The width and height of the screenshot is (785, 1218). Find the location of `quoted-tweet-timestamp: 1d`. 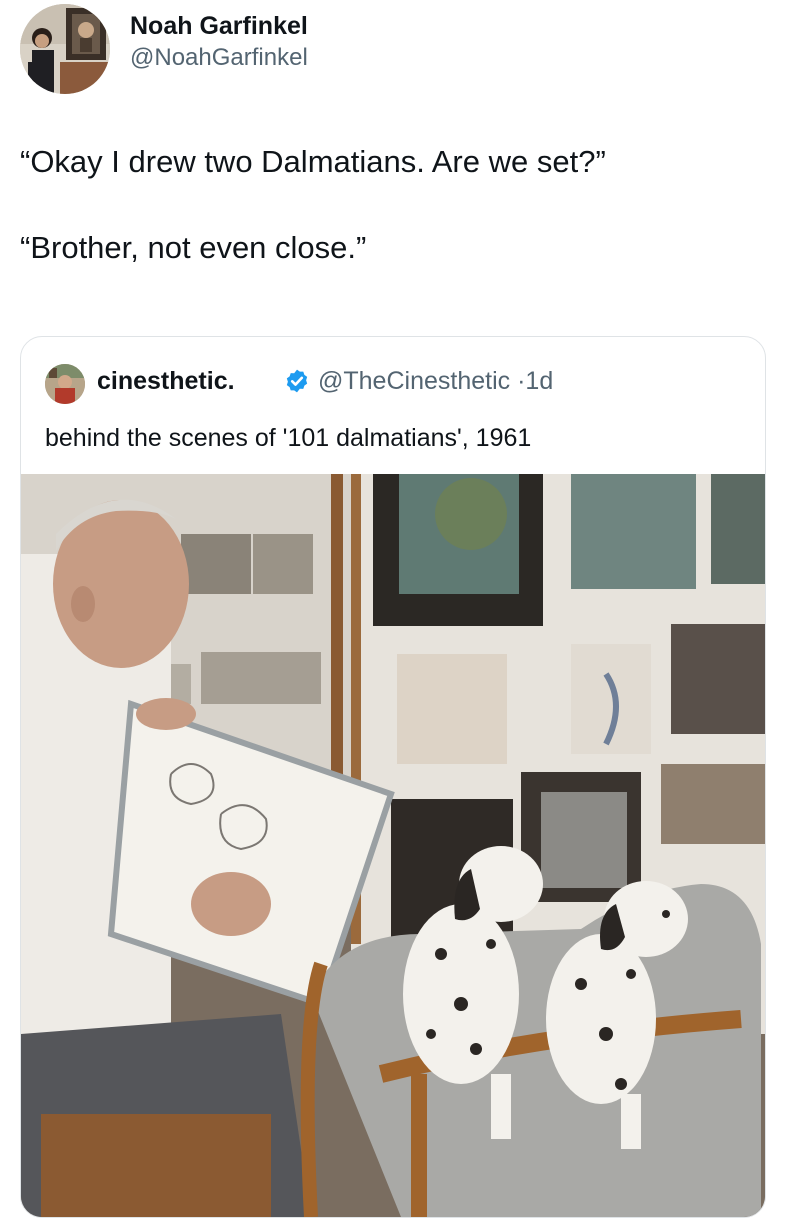

quoted-tweet-timestamp: 1d is located at coordinates (539, 381).